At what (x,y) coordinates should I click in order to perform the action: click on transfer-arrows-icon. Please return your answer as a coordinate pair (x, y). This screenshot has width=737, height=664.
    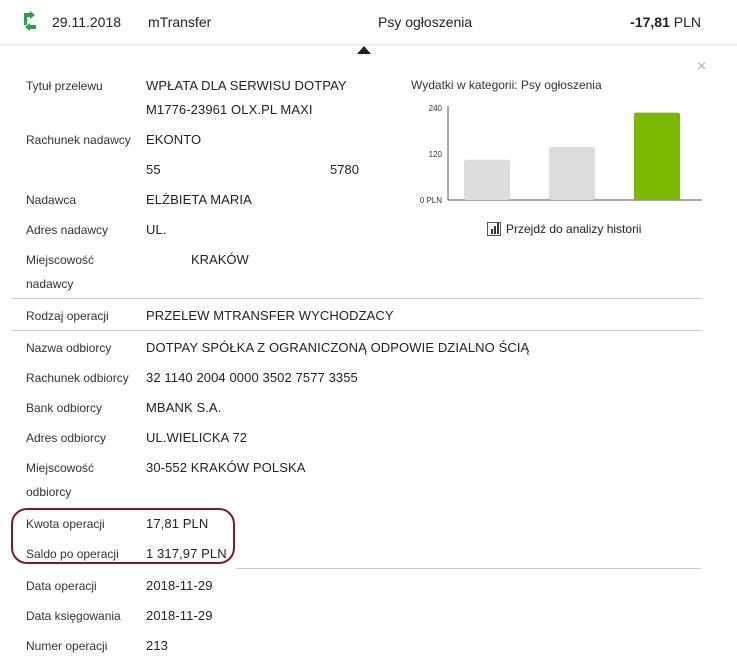
    Looking at the image, I should click on (30, 21).